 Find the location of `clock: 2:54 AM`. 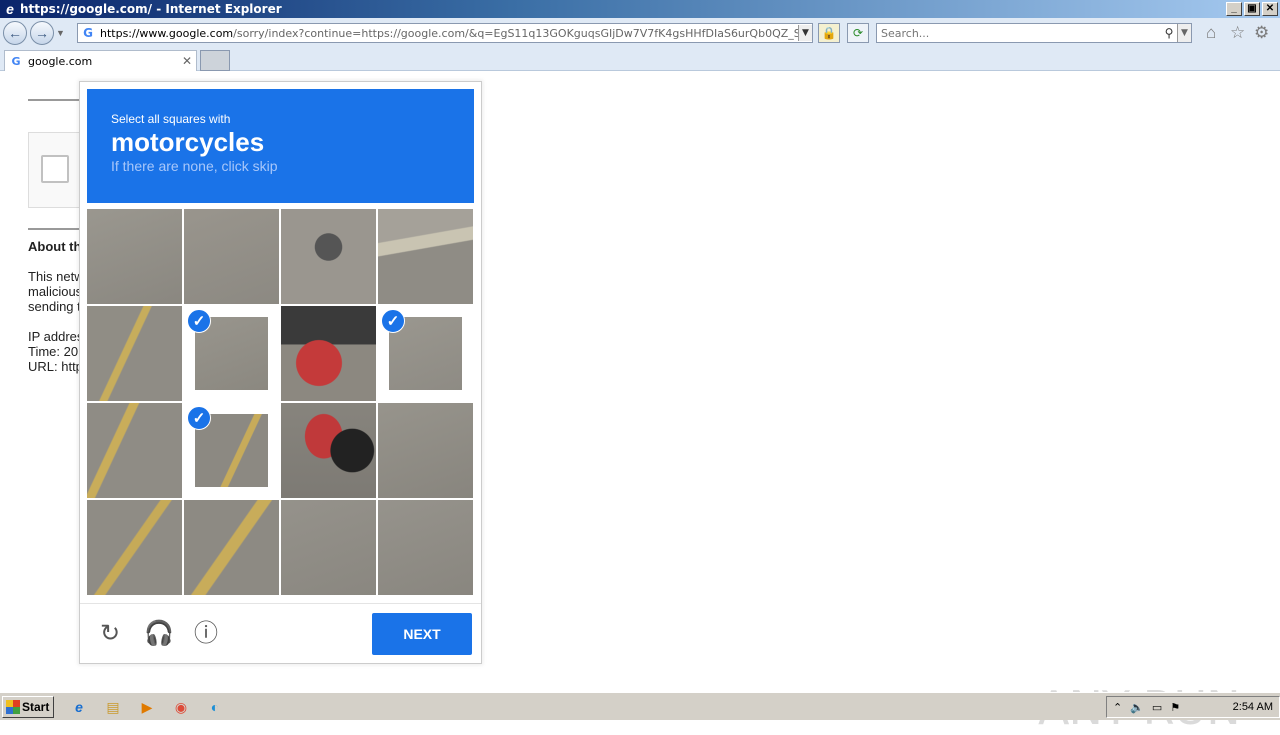

clock: 2:54 AM is located at coordinates (1253, 707).